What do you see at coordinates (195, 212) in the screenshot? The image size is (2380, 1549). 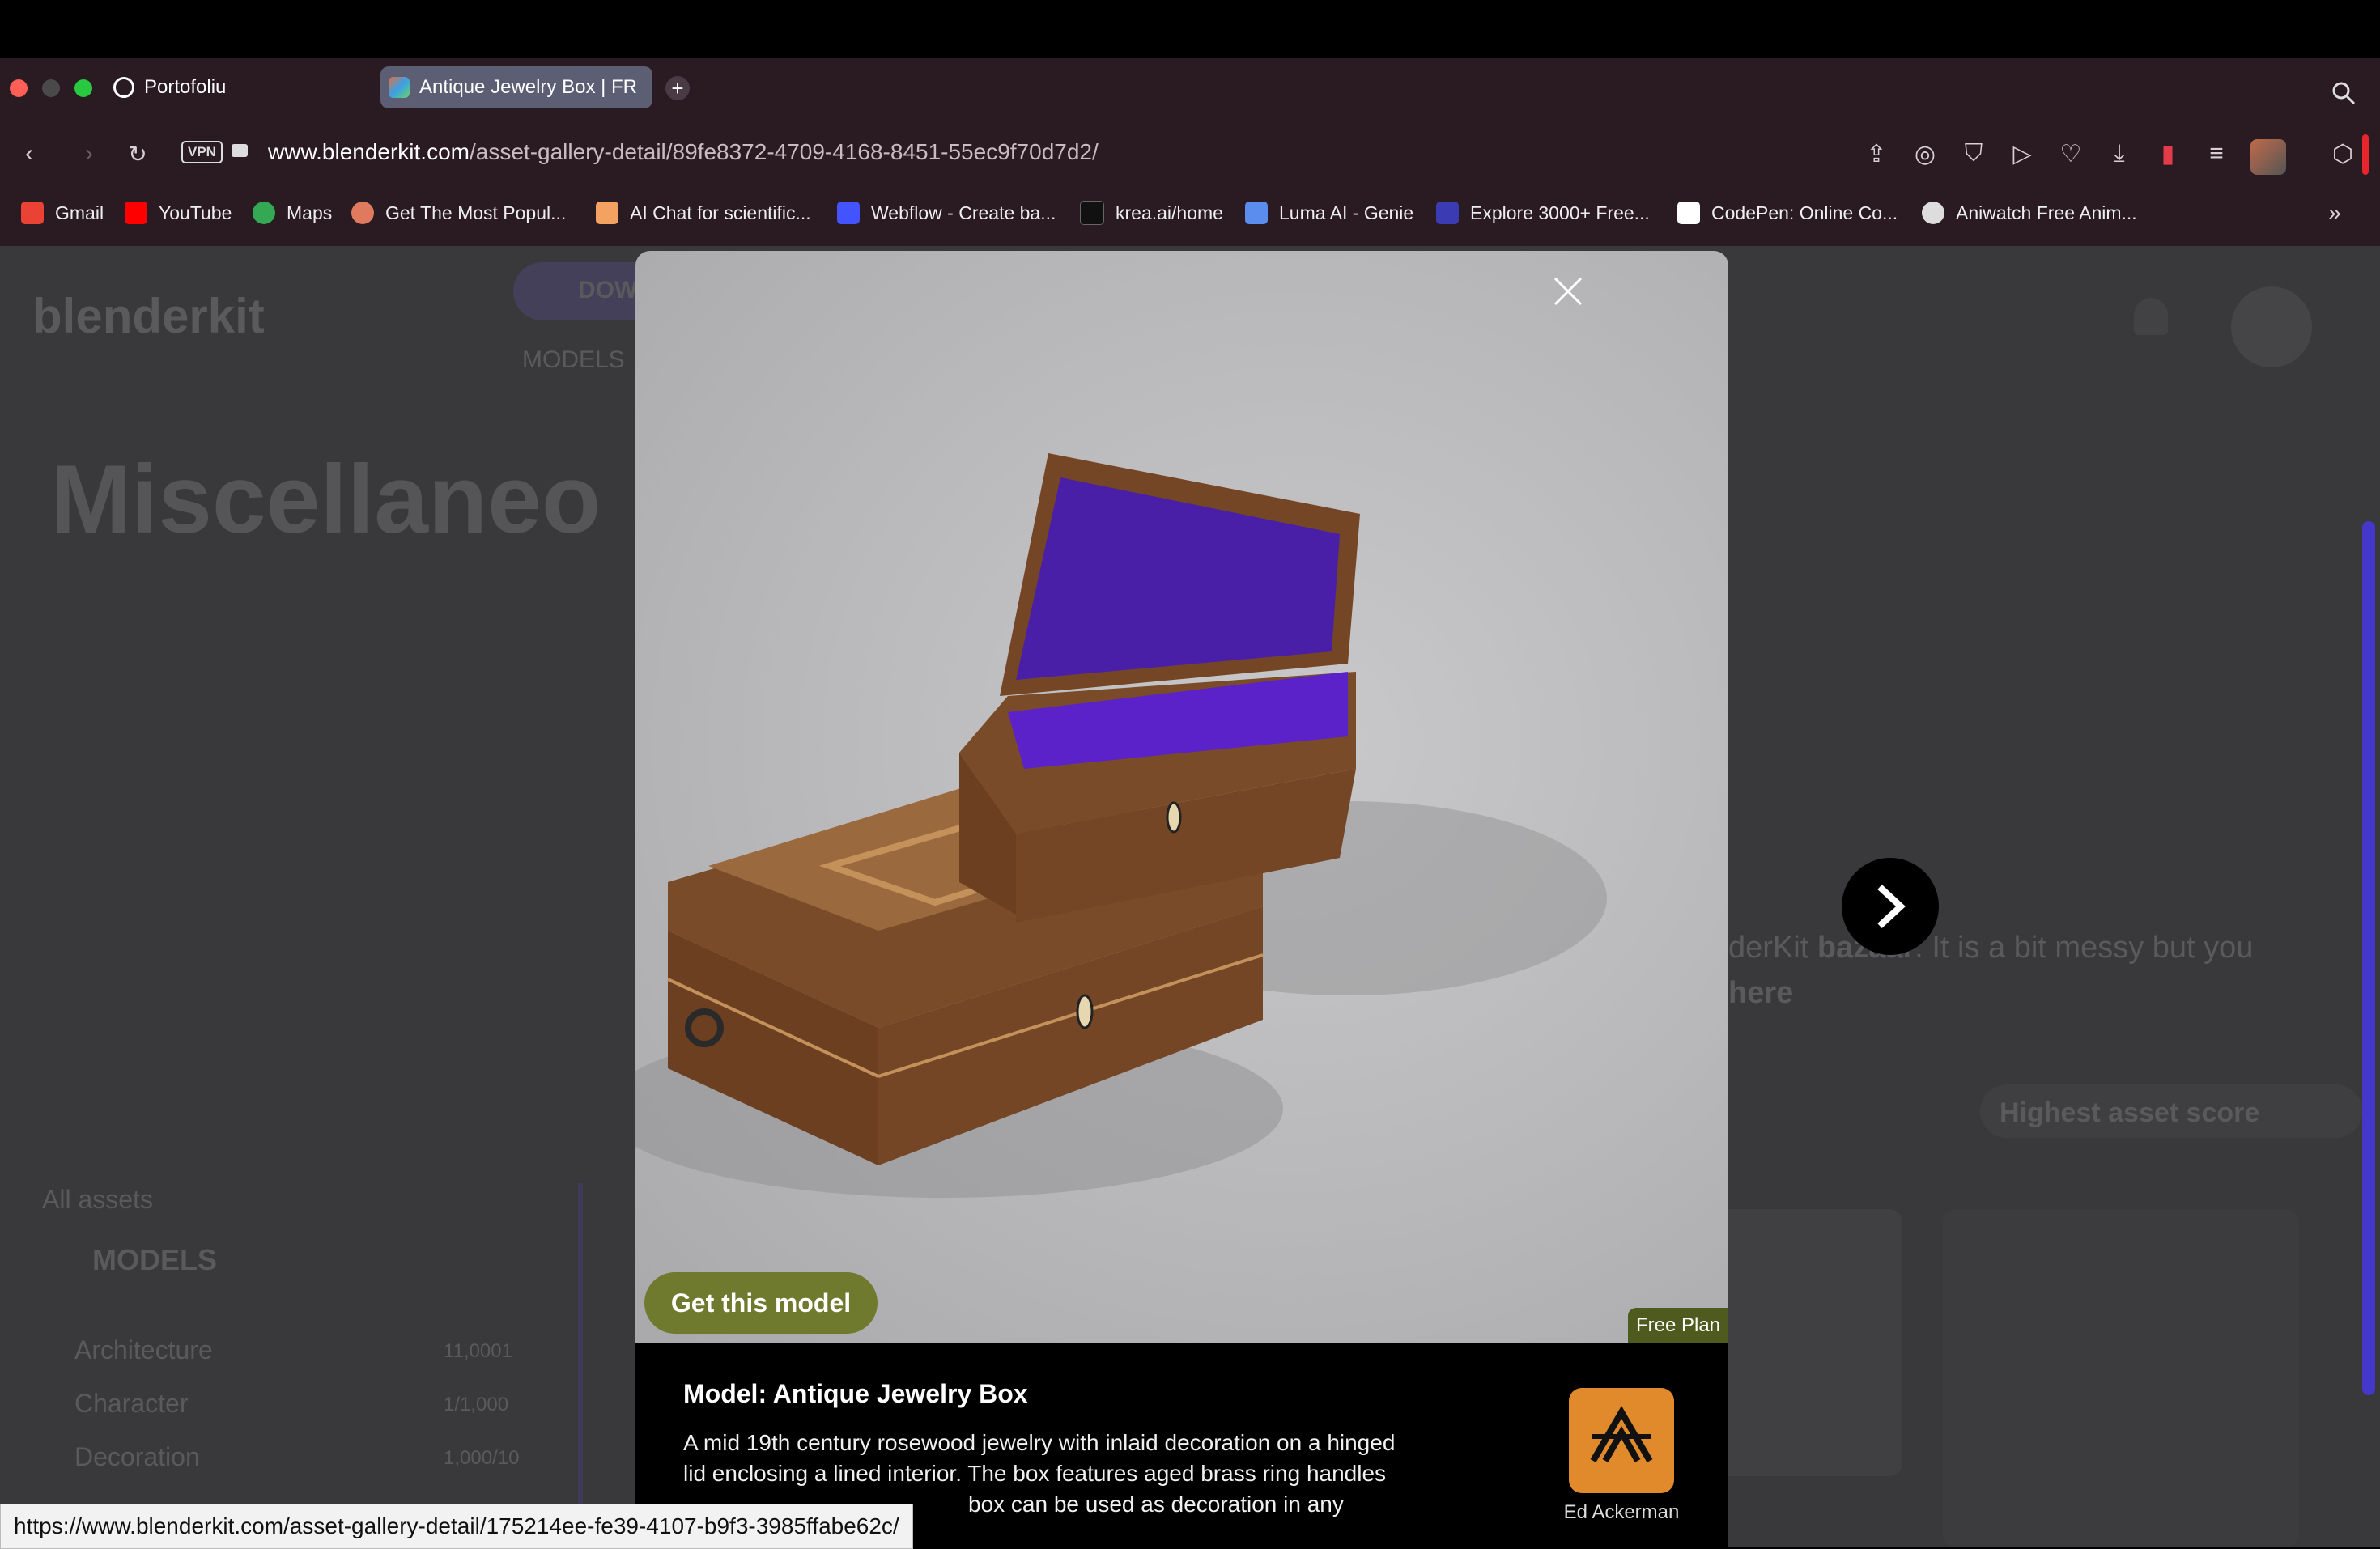 I see `bookmark-label: YouTube` at bounding box center [195, 212].